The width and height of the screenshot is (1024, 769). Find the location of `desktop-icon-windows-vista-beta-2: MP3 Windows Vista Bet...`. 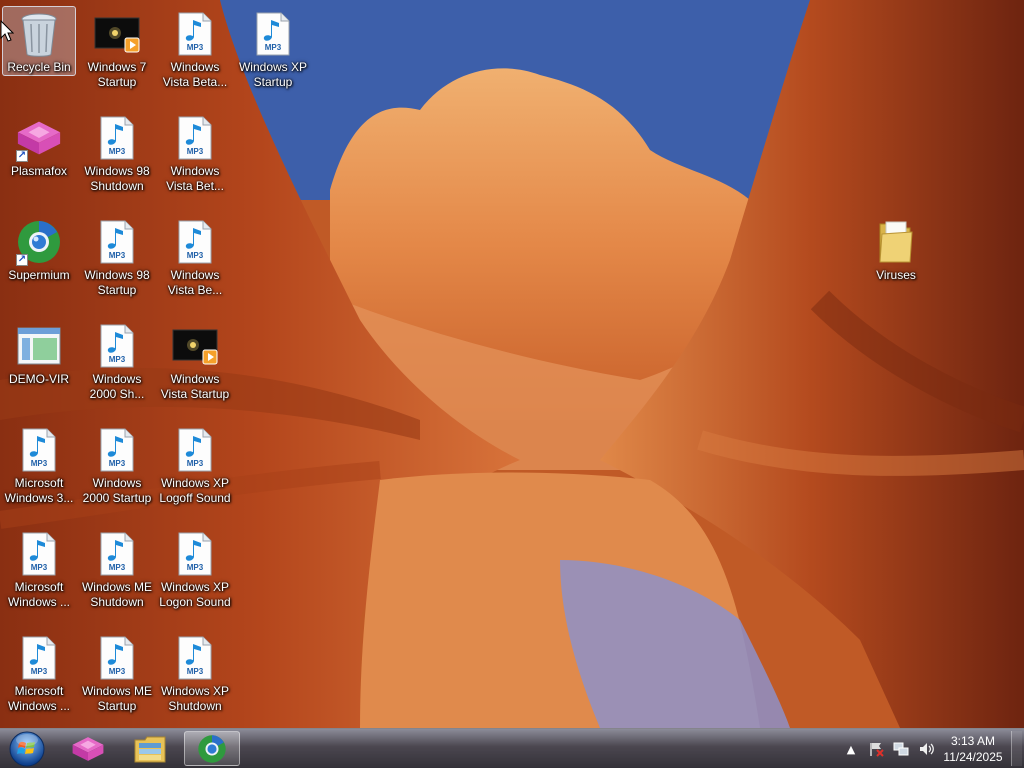

desktop-icon-windows-vista-beta-2: MP3 Windows Vista Bet... is located at coordinates (195, 159).